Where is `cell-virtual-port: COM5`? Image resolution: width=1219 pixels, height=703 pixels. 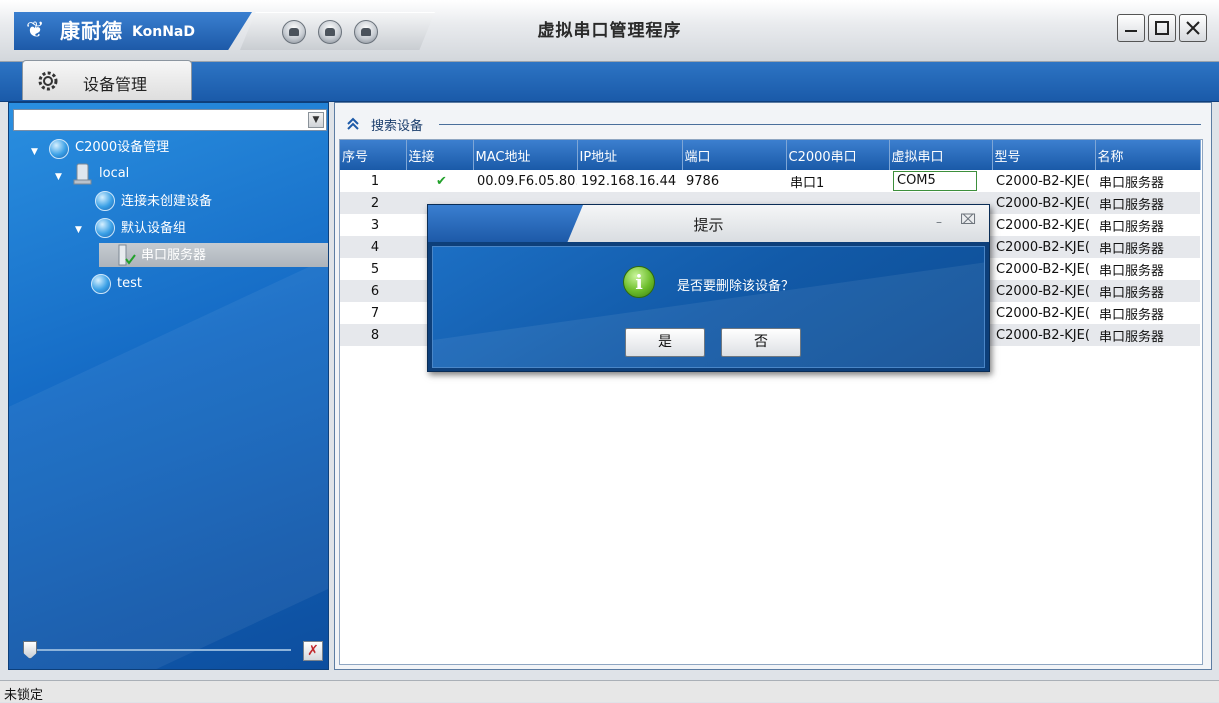 cell-virtual-port: COM5 is located at coordinates (940, 181).